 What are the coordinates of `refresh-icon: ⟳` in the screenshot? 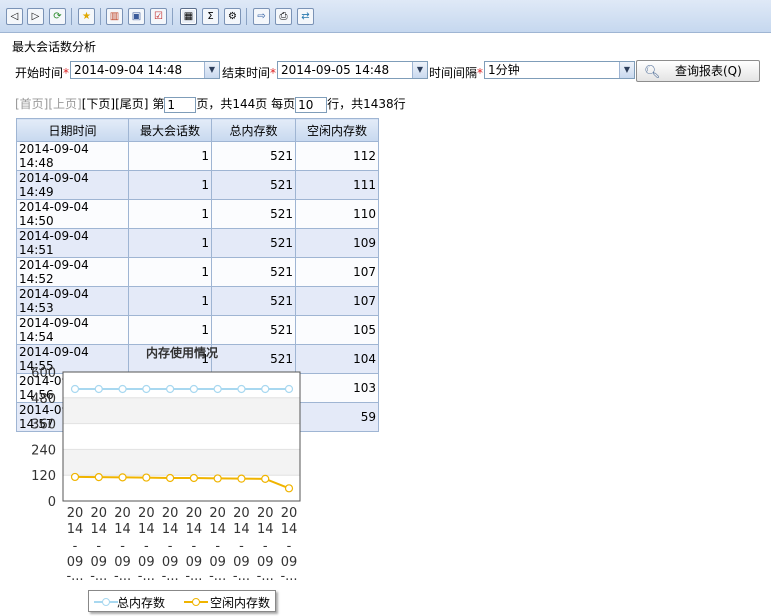 It's located at (57, 16).